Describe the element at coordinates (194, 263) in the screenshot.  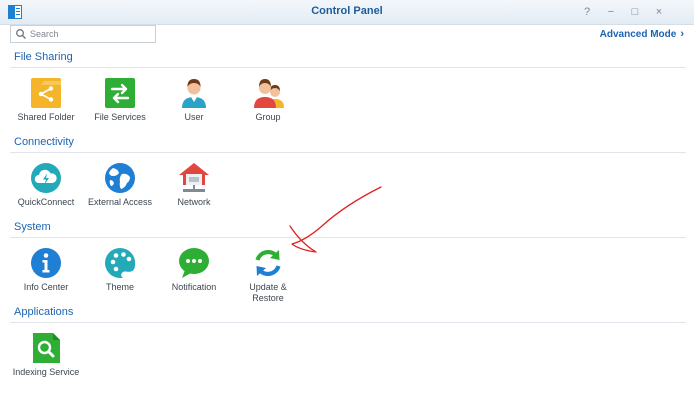
I see `chat-bubble-icon` at that location.